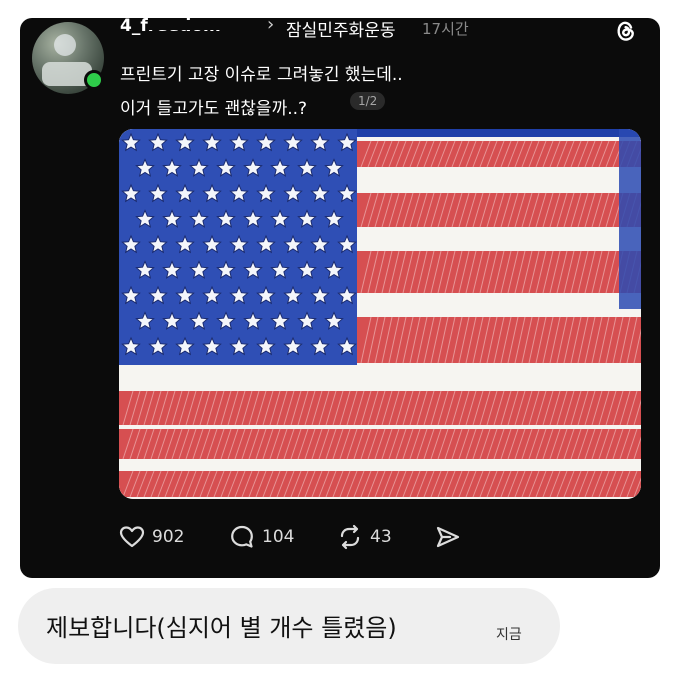 This screenshot has width=689, height=681. Describe the element at coordinates (509, 635) in the screenshot. I see `comment-time: 지금` at that location.